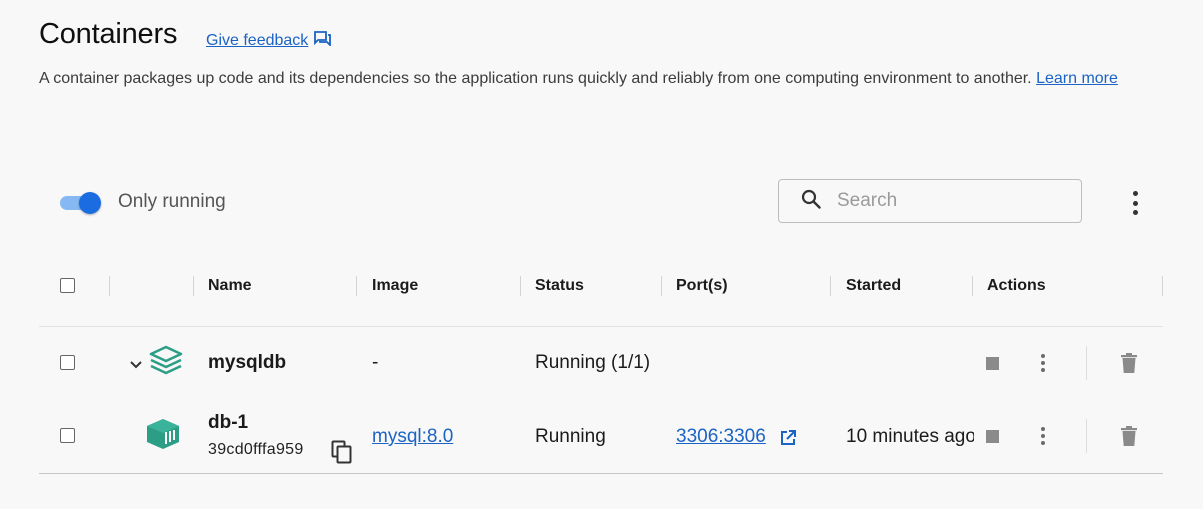 The image size is (1203, 509). What do you see at coordinates (247, 363) in the screenshot?
I see `row-name: mysqldb` at bounding box center [247, 363].